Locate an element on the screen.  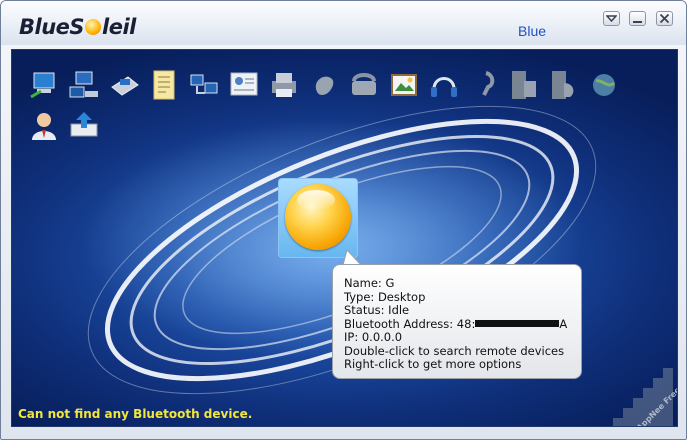
fax-printer-icon is located at coordinates (124, 85).